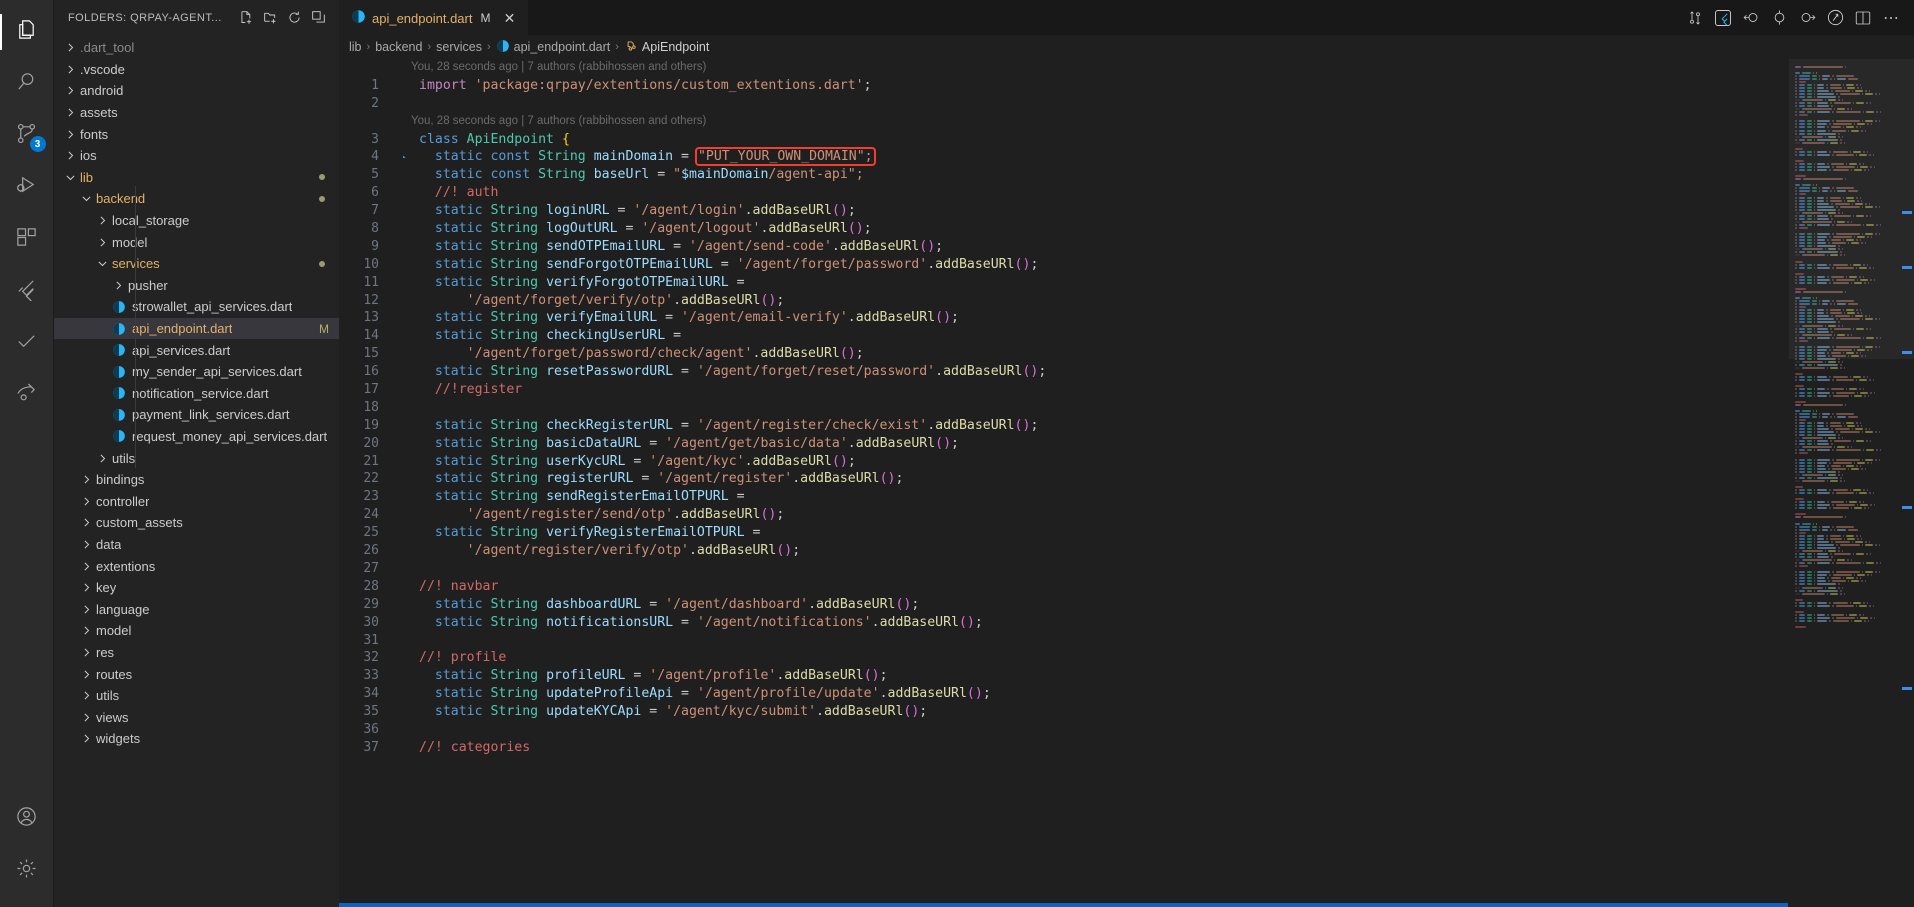  I want to click on tree-folder-row: res, so click(196, 653).